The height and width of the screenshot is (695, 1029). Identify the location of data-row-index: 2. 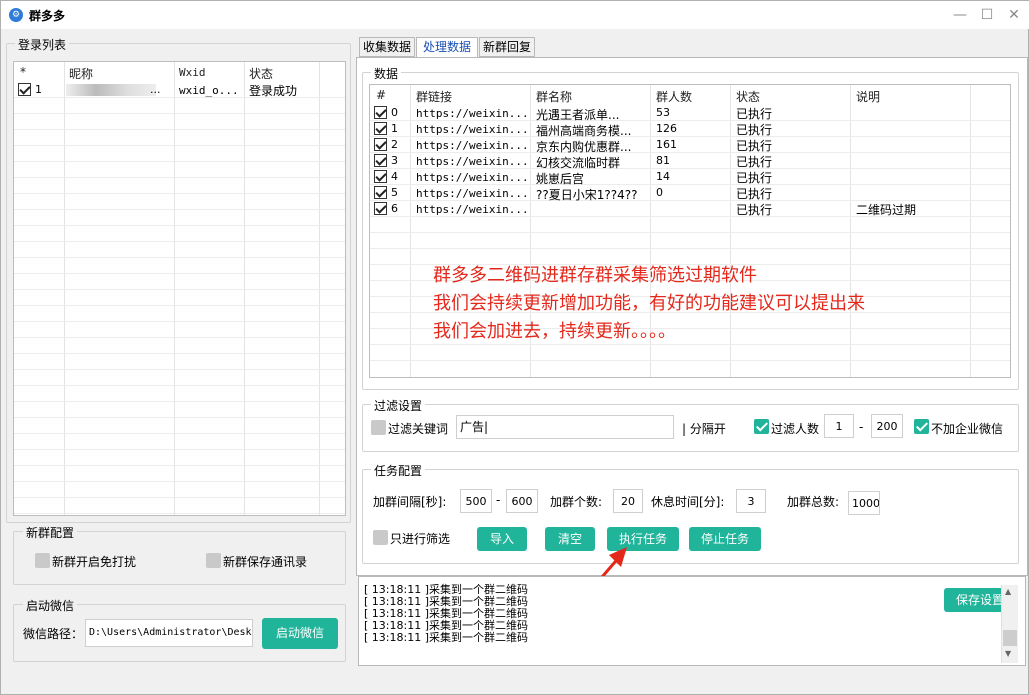
(394, 144).